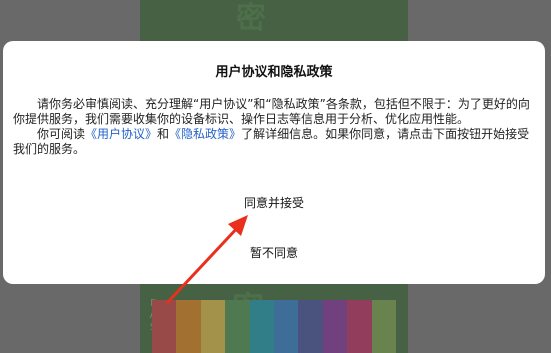 This screenshot has height=353, width=551. I want to click on accept-button: 同意并接受, so click(274, 202).